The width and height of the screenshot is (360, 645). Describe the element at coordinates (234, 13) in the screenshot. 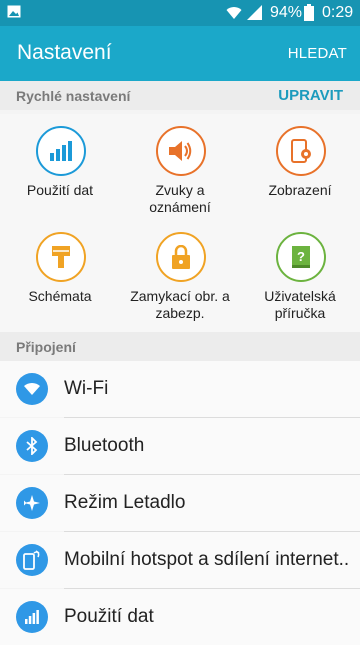

I see `wifi-status-icon` at that location.